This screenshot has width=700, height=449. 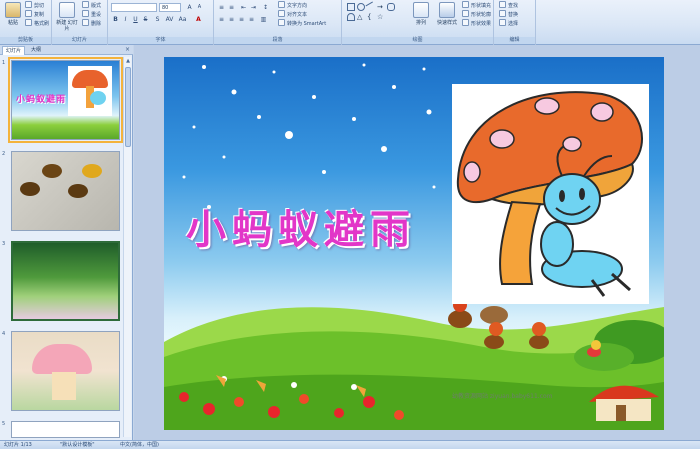 I want to click on italic-icon: I, so click(x=125, y=19).